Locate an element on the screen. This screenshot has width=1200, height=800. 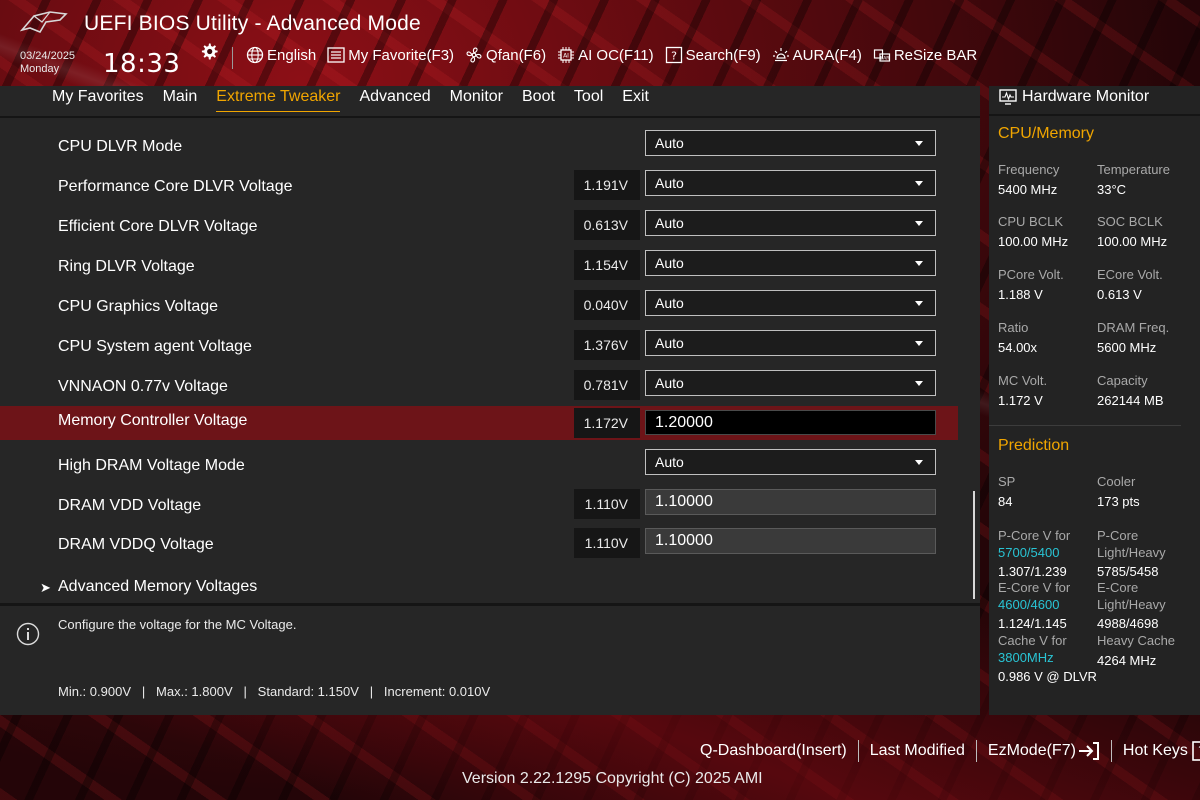
tab-monitor: Monitor is located at coordinates (476, 99).